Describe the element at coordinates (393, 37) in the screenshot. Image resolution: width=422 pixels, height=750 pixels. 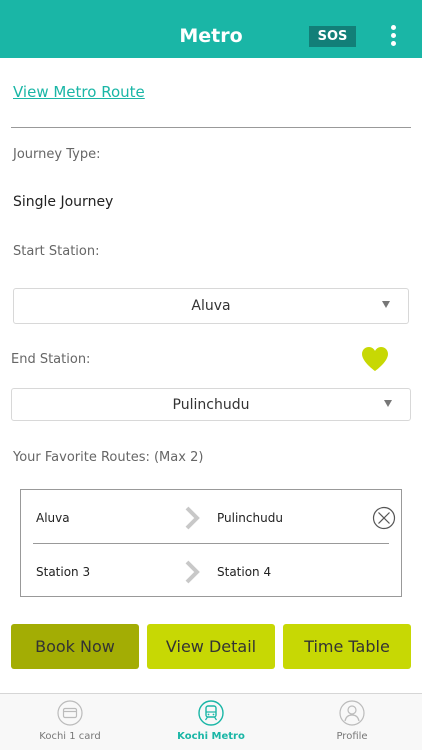
I see `more-menu-icon` at that location.